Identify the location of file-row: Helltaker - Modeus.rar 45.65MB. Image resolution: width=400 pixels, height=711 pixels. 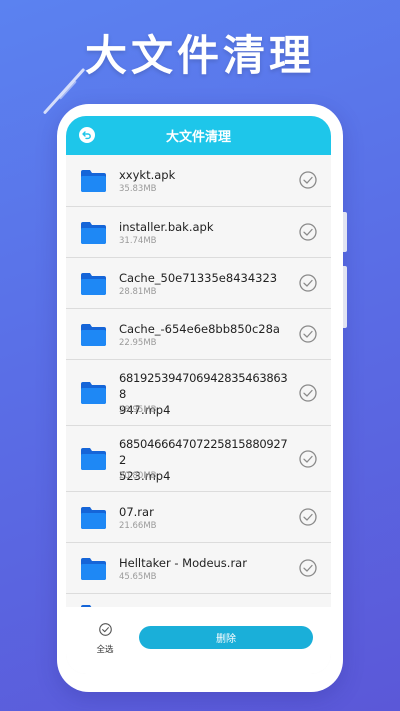
(198, 568).